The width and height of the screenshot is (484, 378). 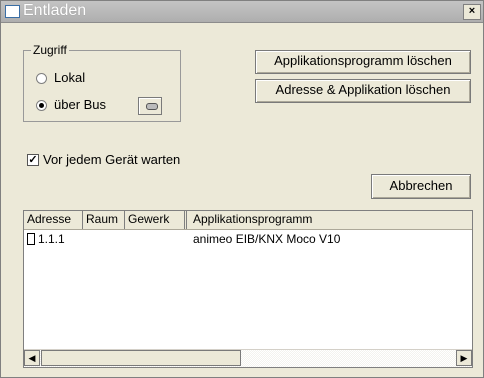 I want to click on title-bar: Entladen ×, so click(x=242, y=12).